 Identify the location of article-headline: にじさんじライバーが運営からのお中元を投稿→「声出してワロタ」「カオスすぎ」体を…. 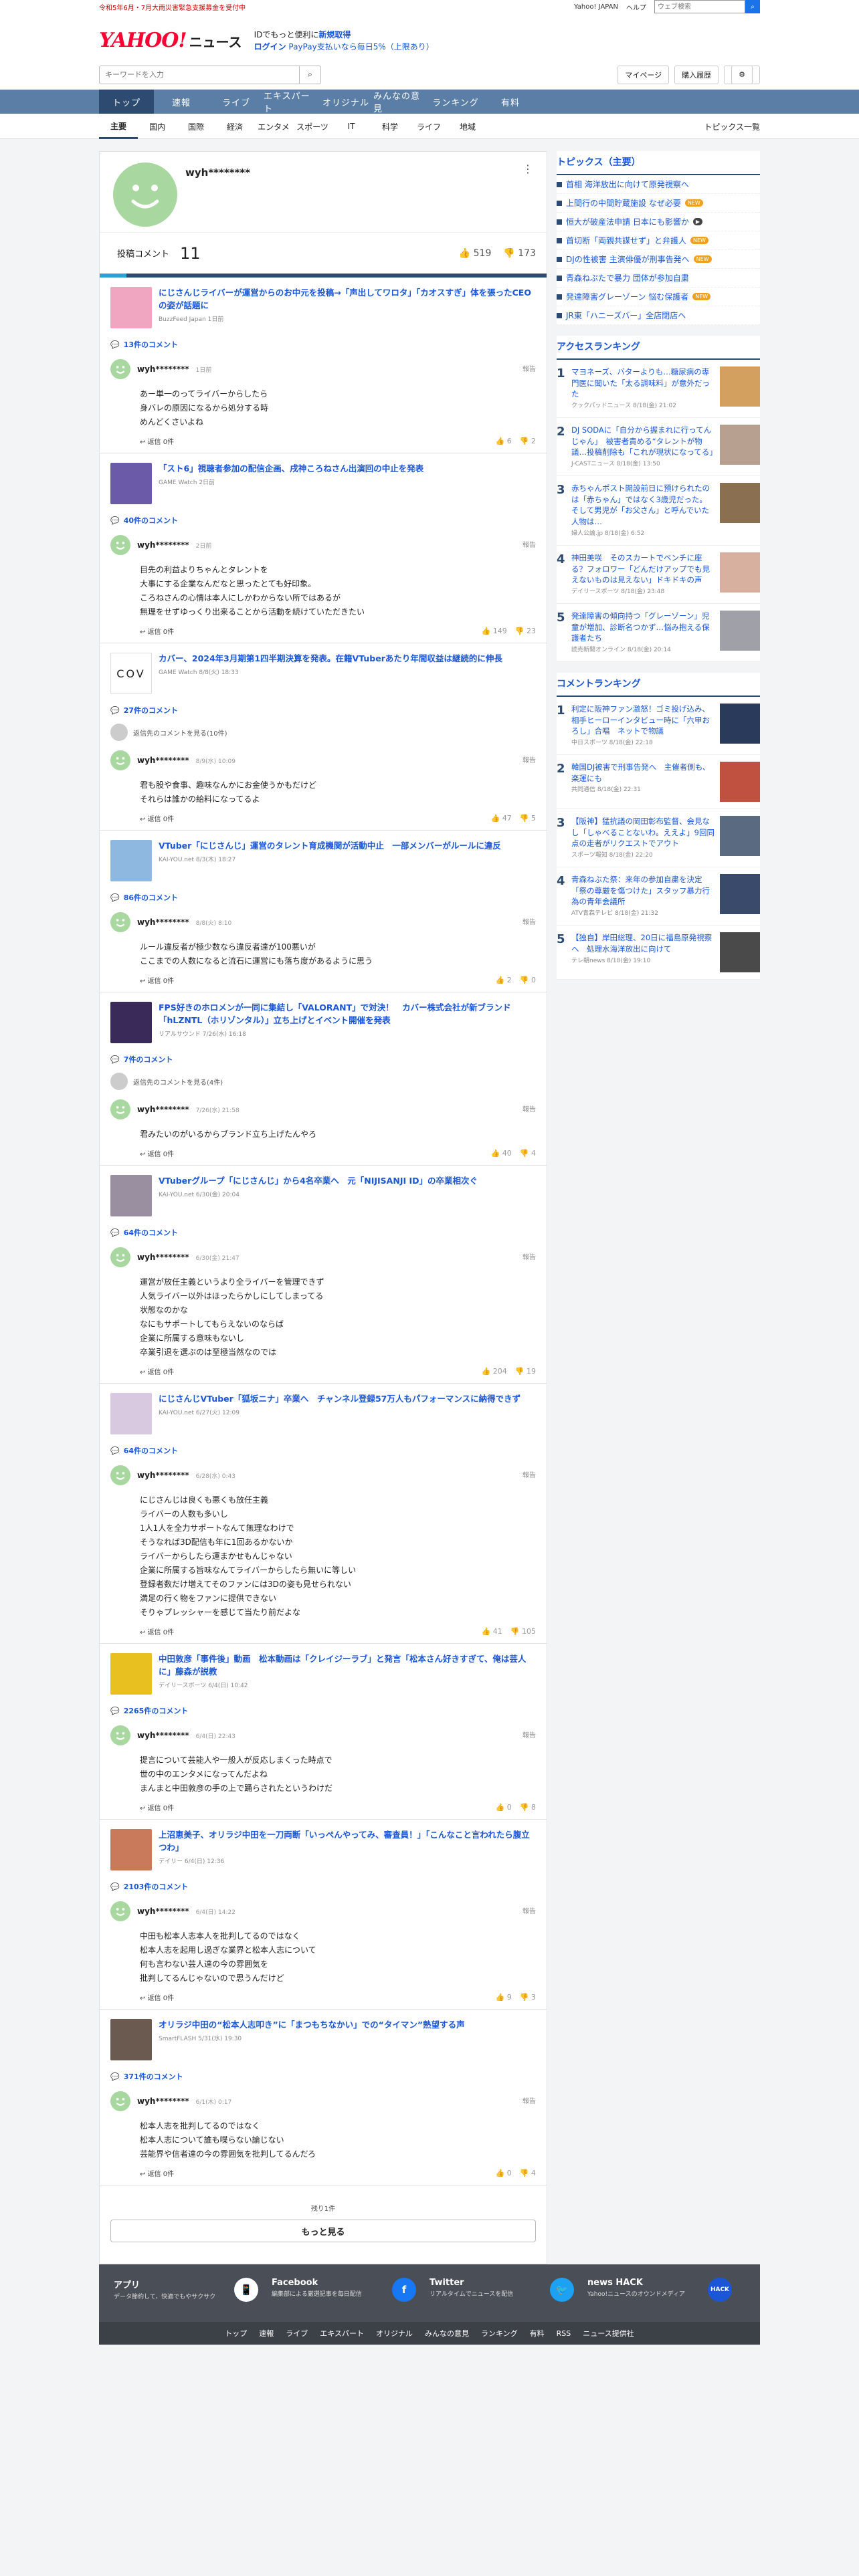
(347, 299).